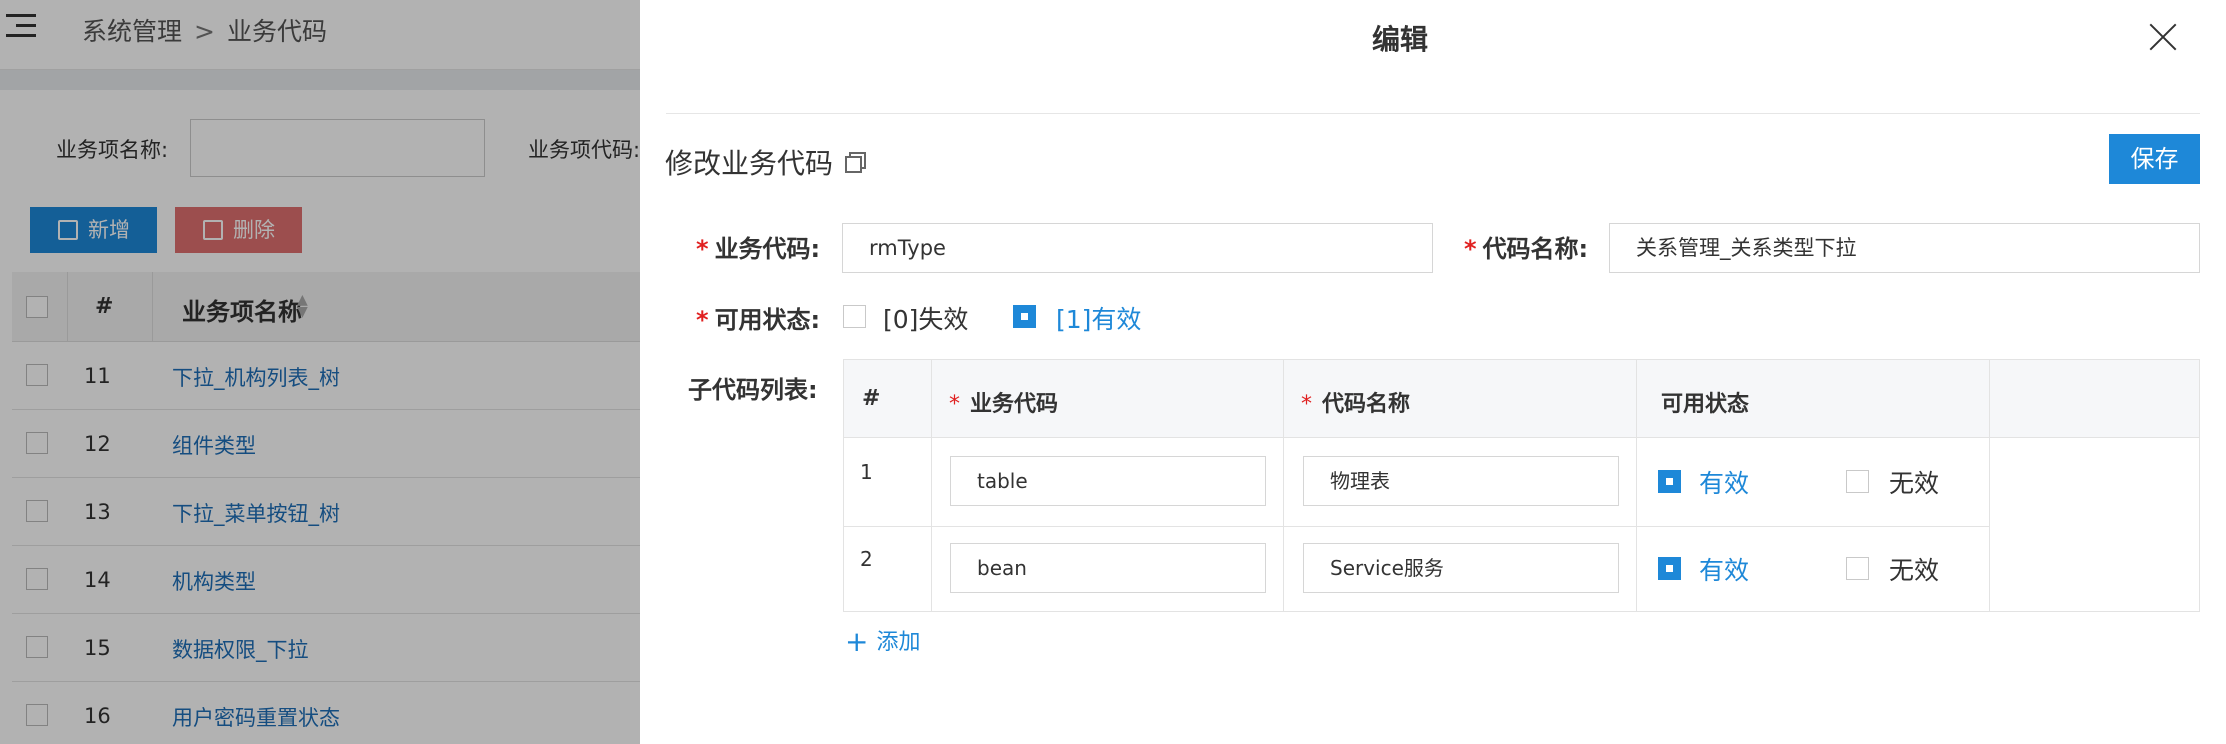 The height and width of the screenshot is (744, 2226). Describe the element at coordinates (1356, 404) in the screenshot. I see `sub-col-name: * 代码名称` at that location.